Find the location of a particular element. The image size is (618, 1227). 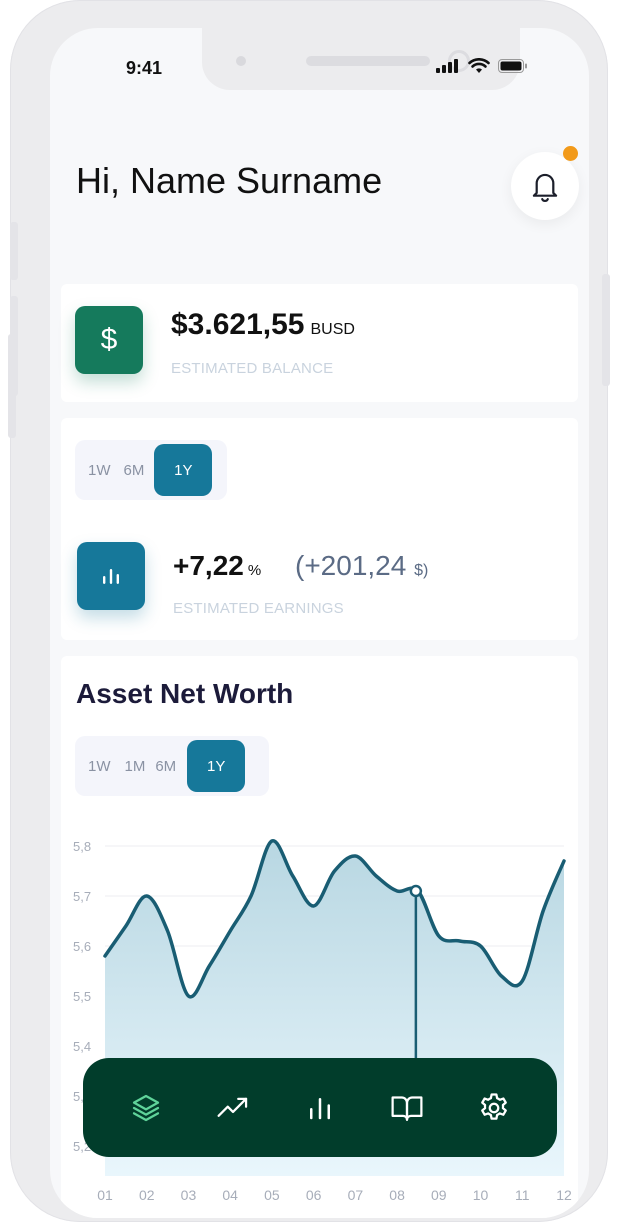

balance-amount: $3.621,55 BUSD is located at coordinates (263, 325).